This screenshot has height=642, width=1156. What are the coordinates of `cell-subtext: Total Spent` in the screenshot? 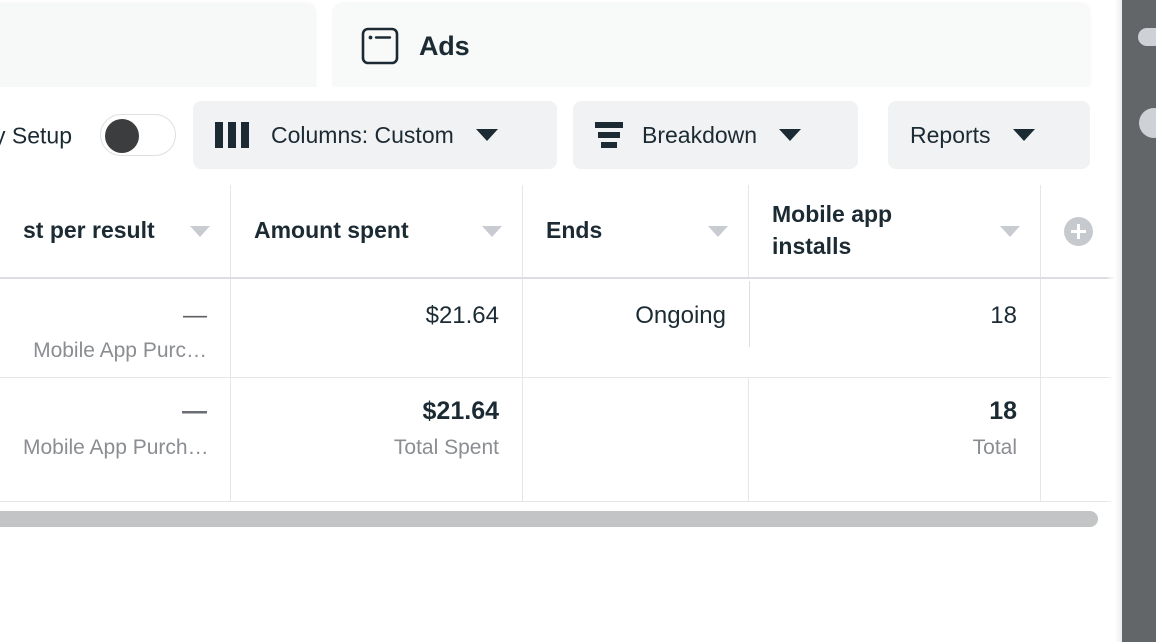 It's located at (446, 447).